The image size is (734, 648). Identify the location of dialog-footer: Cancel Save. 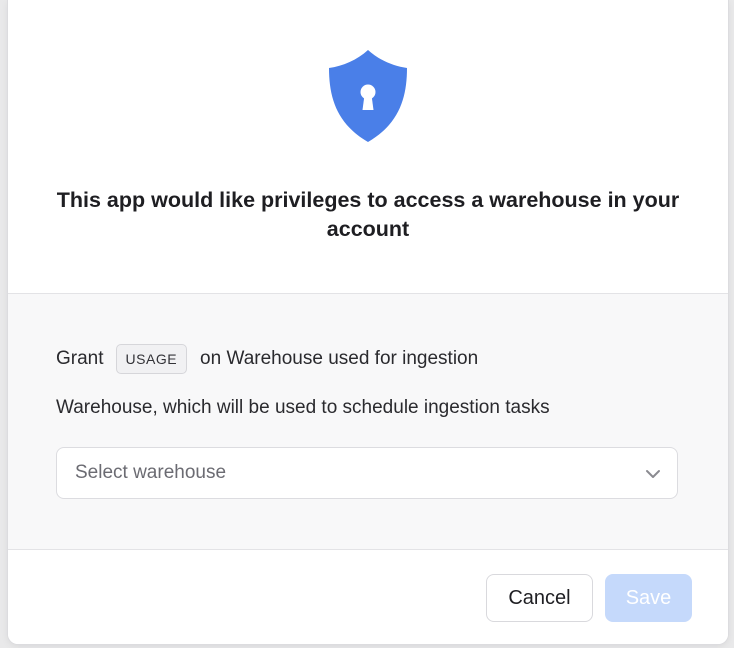
(368, 597).